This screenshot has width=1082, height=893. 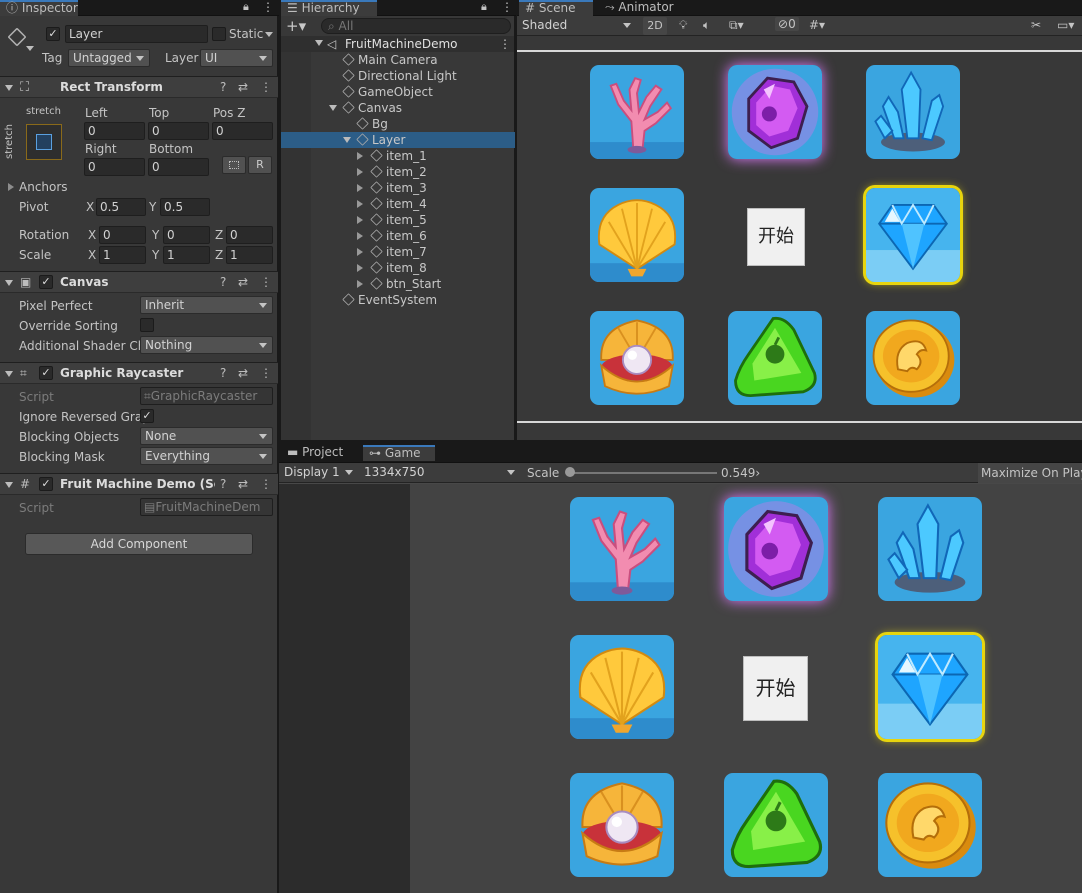 What do you see at coordinates (398, 300) in the screenshot?
I see `hierarchy-row: EventSystem` at bounding box center [398, 300].